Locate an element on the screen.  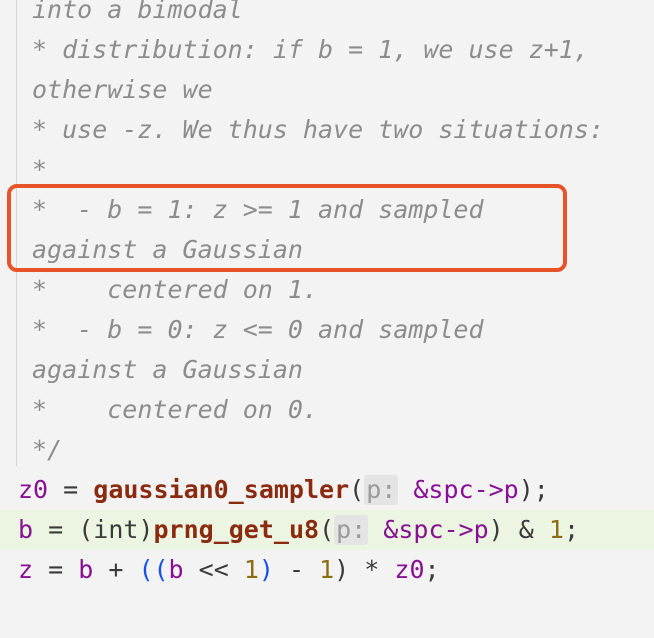
comment-line: * distribution: if b = 1, we use z+1, is located at coordinates (310, 49).